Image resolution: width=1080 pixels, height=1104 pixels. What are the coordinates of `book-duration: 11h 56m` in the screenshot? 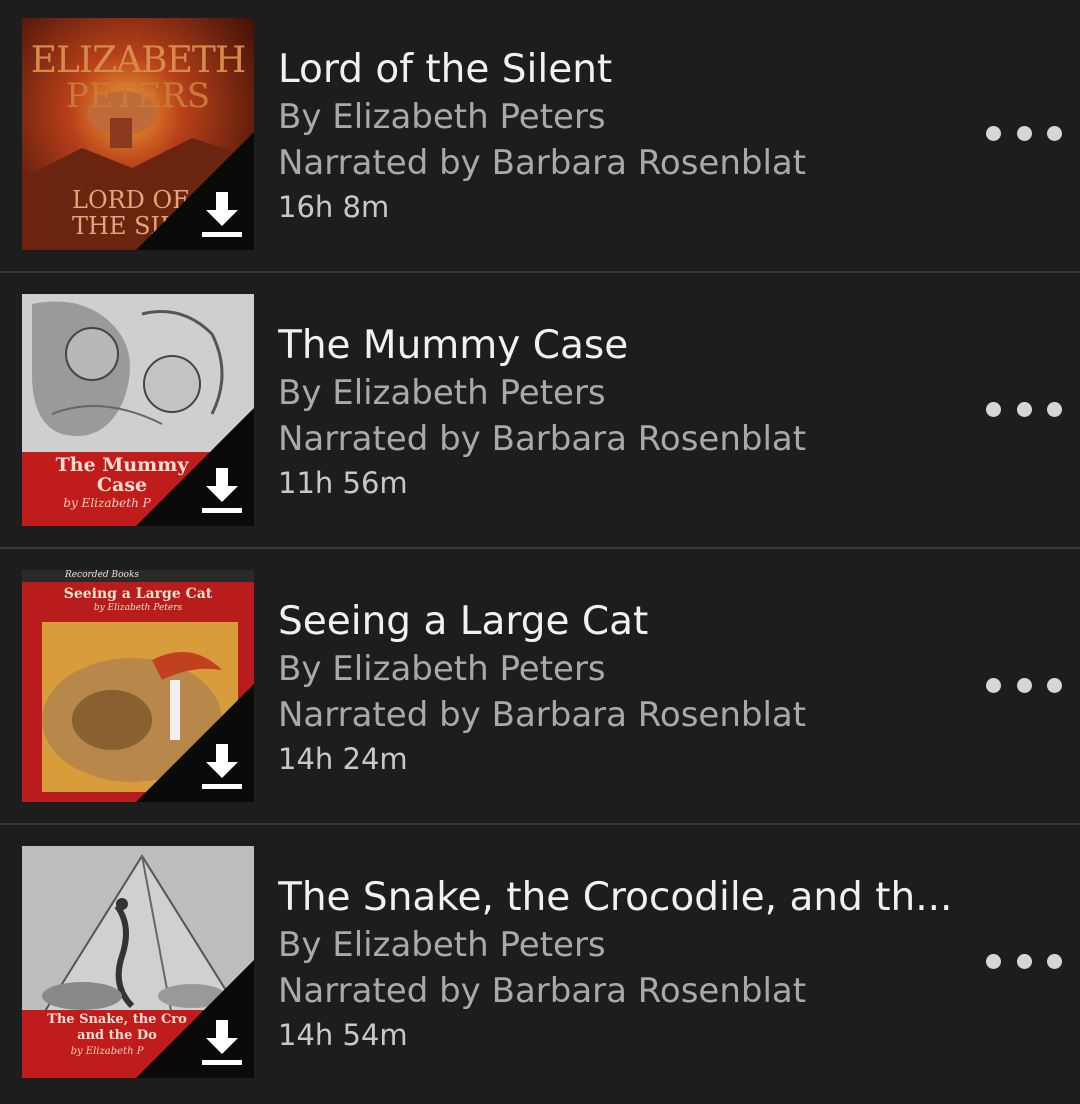 It's located at (343, 483).